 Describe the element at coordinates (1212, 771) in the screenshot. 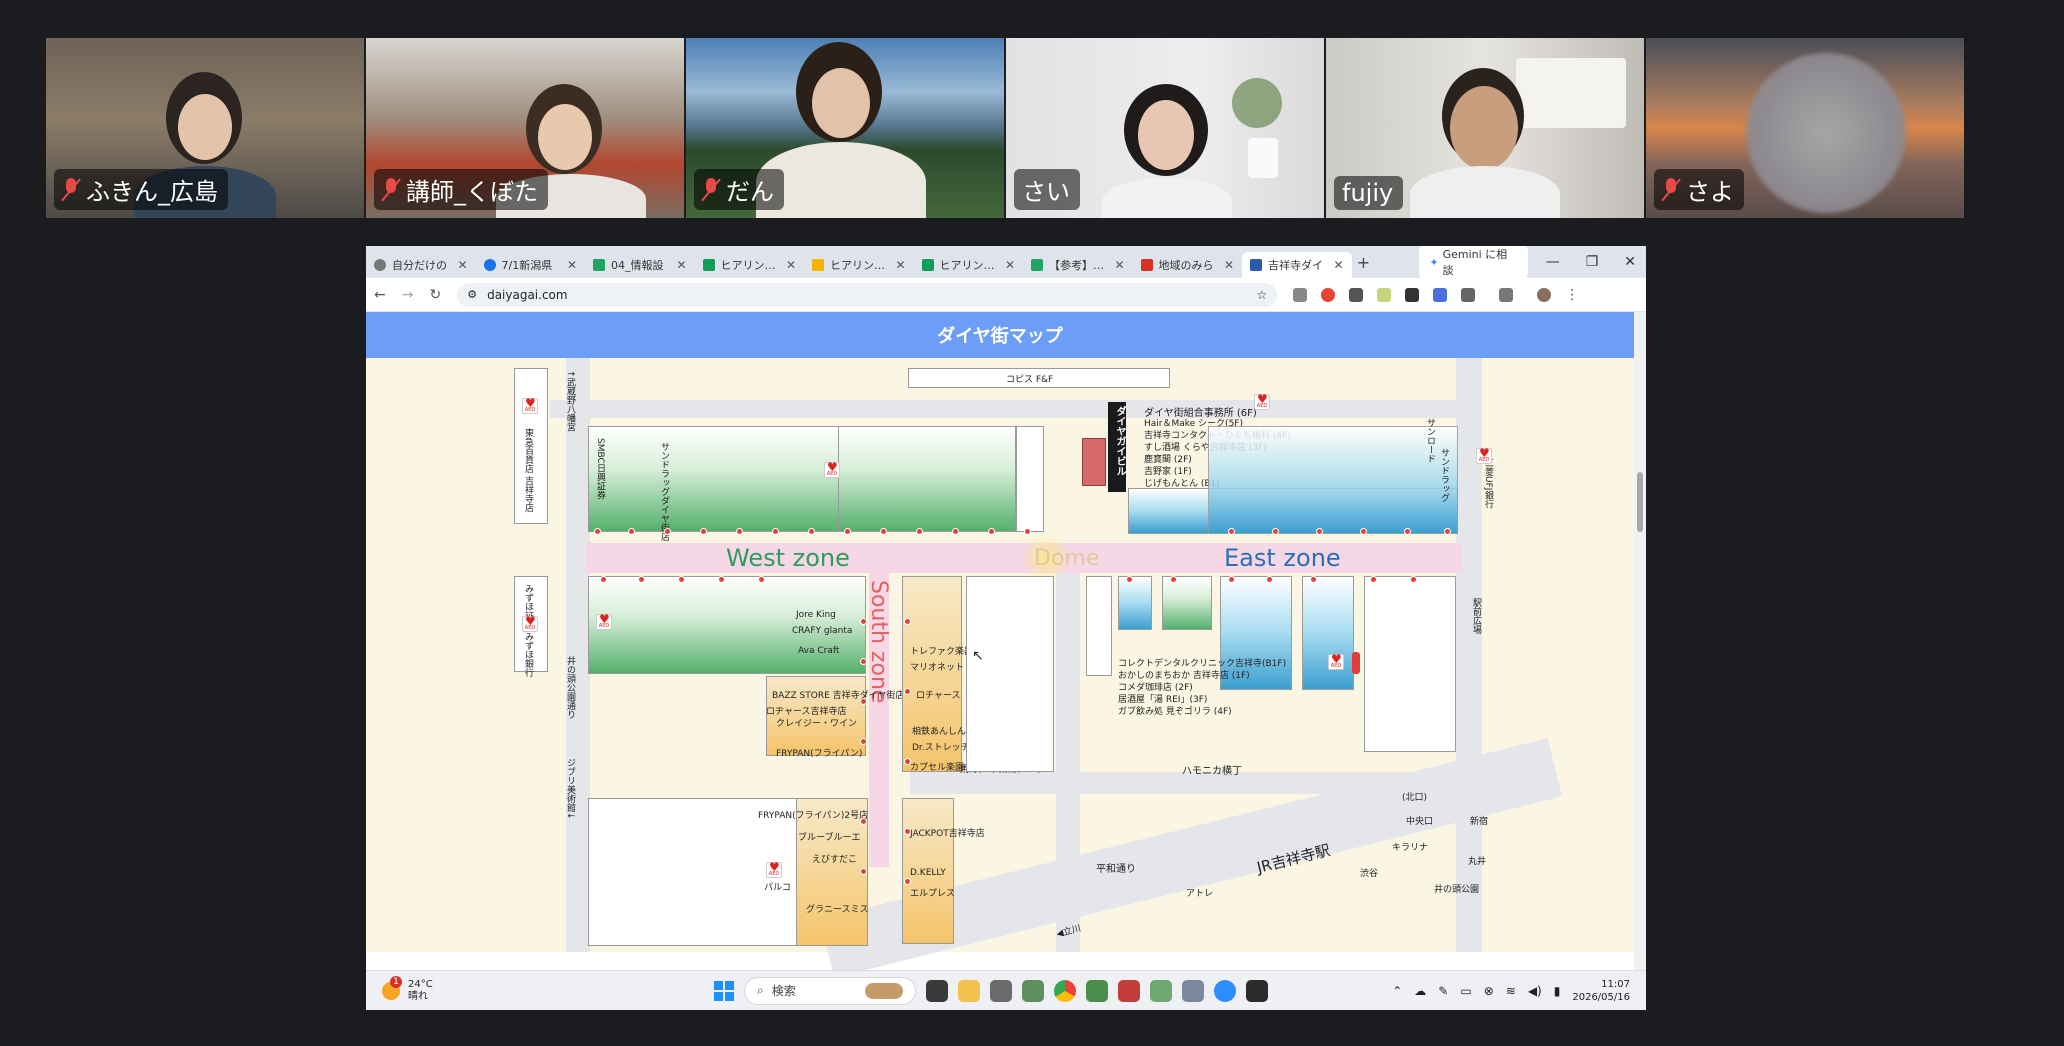

I see `harmonica-label: ハモニカ横丁` at that location.